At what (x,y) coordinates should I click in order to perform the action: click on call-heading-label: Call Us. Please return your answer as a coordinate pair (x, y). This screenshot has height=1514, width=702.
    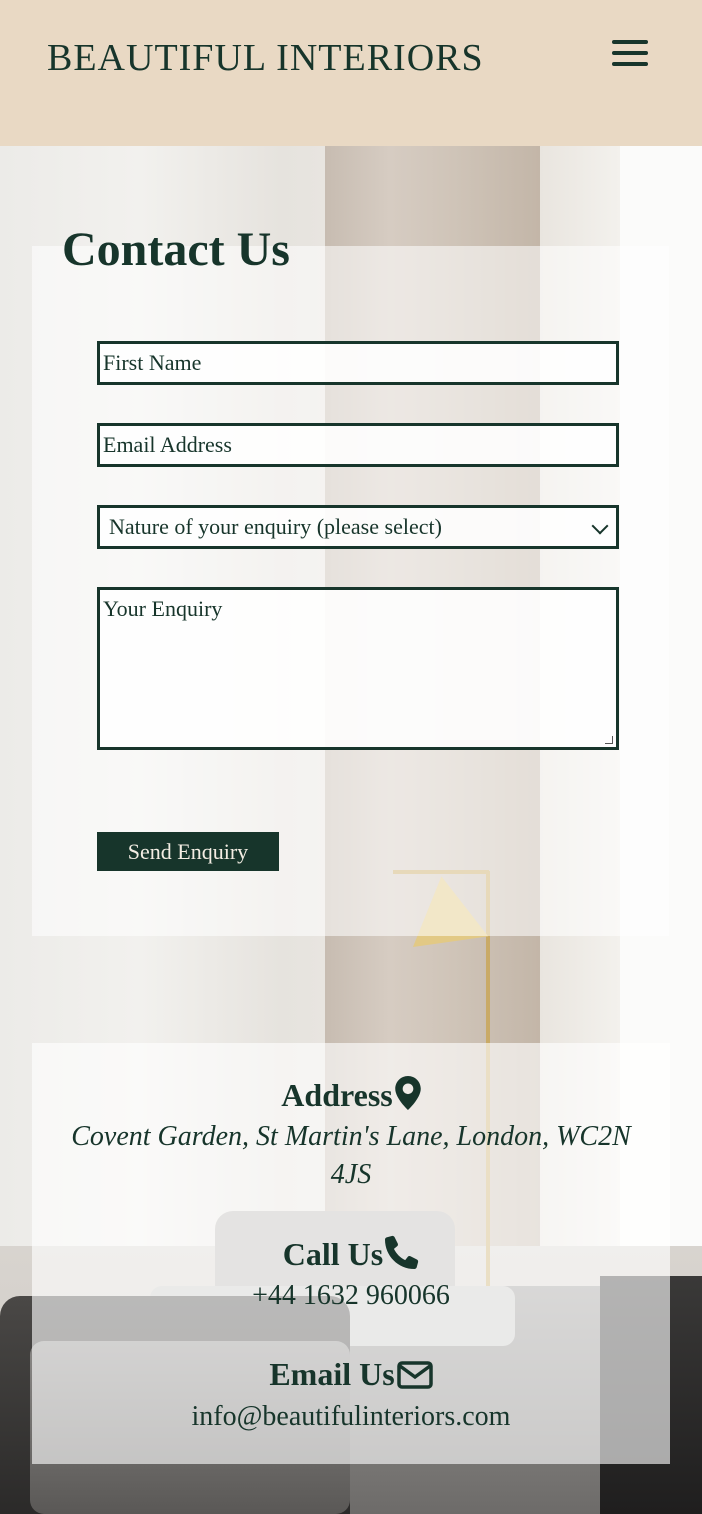
    Looking at the image, I should click on (333, 1254).